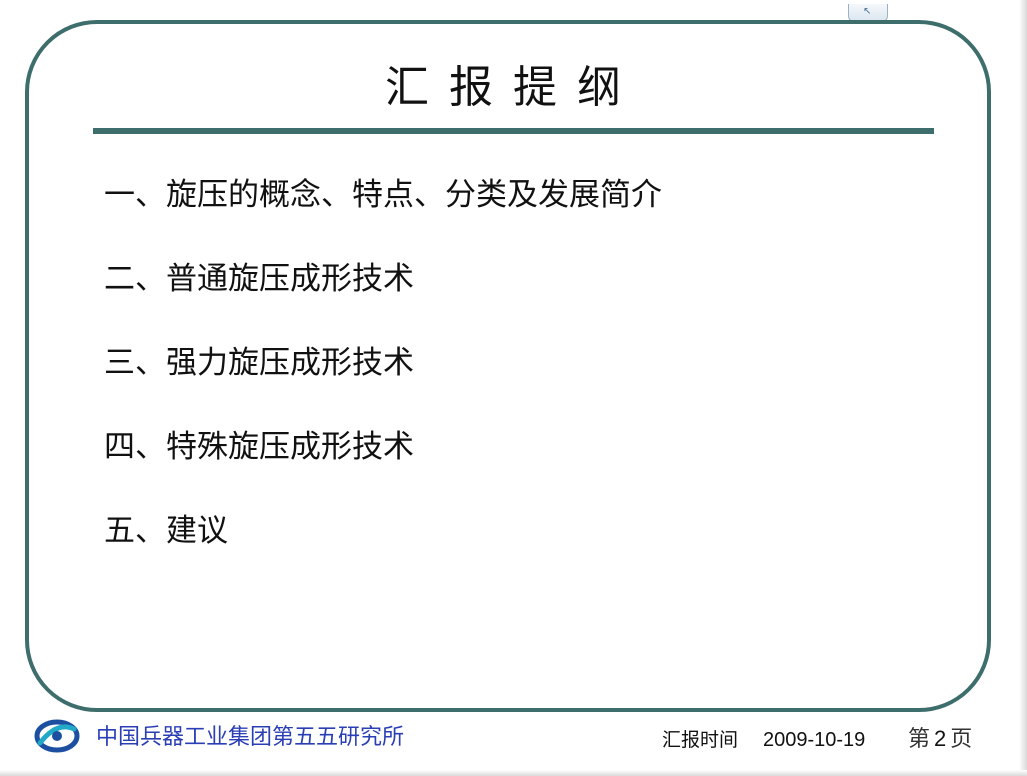 The image size is (1027, 776). What do you see at coordinates (513, 131) in the screenshot?
I see `title-underline` at bounding box center [513, 131].